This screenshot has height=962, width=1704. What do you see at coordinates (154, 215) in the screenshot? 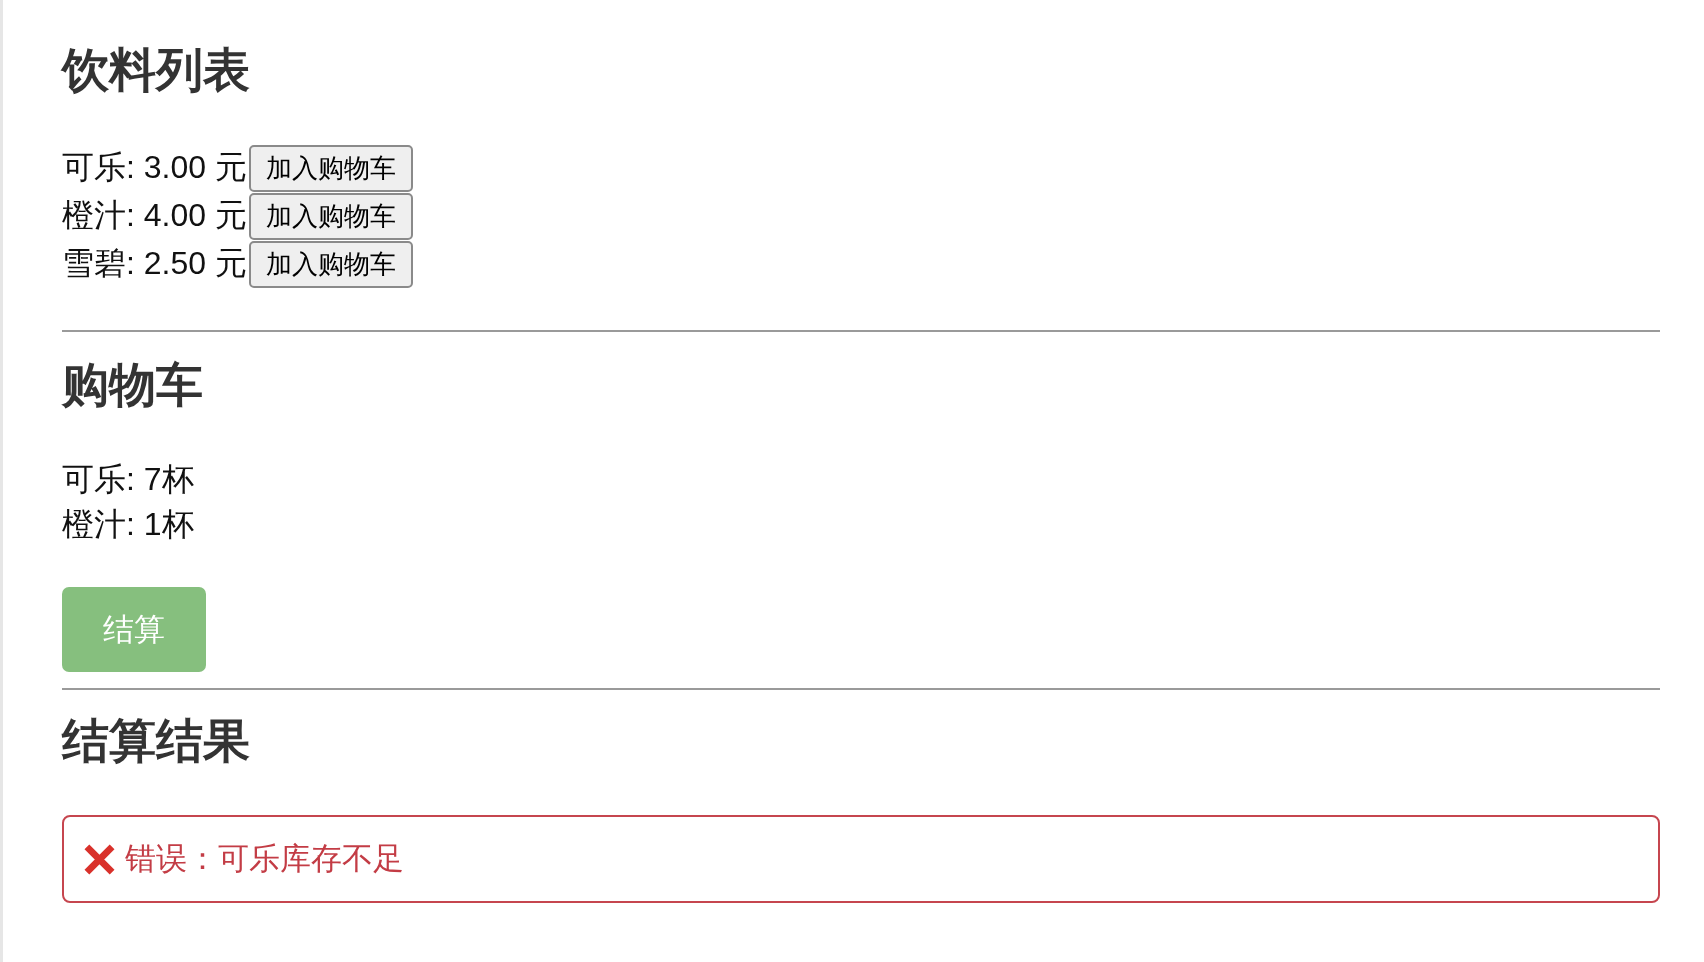
I see `drink-label: 橙汁: 4.00 元` at bounding box center [154, 215].